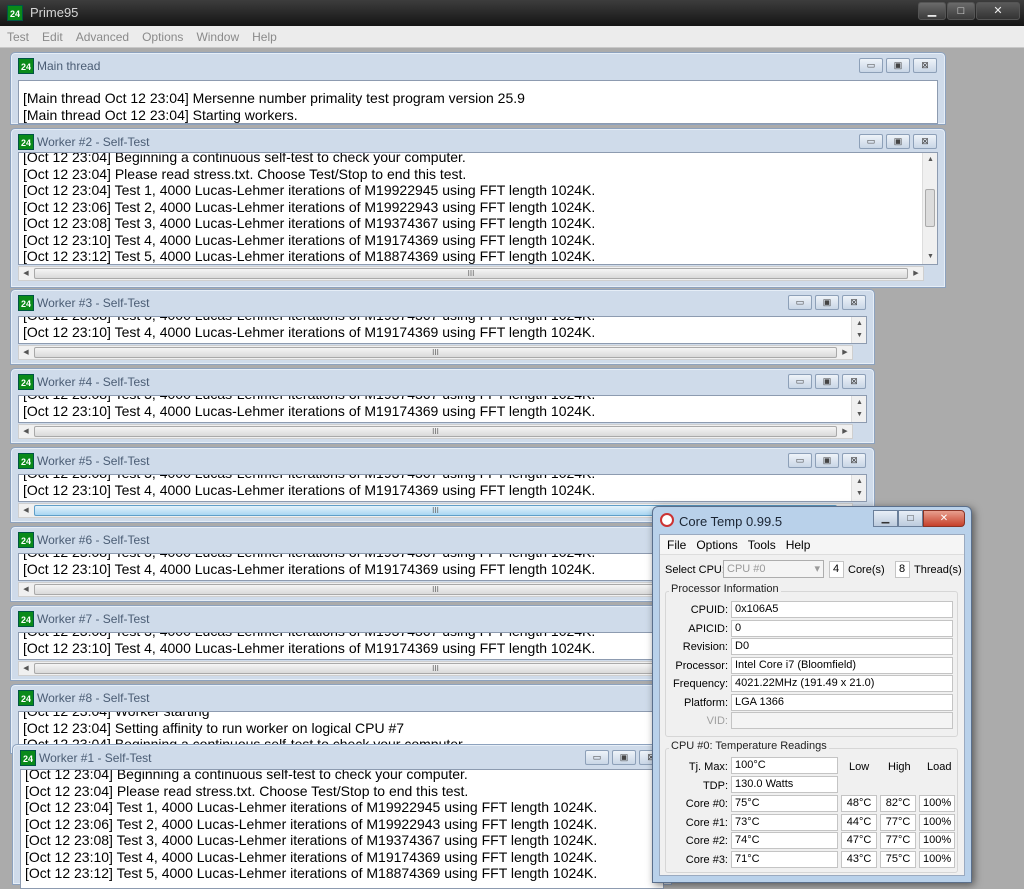  I want to click on worker-3-vertical-scrollbar: ▲ ▼, so click(858, 330).